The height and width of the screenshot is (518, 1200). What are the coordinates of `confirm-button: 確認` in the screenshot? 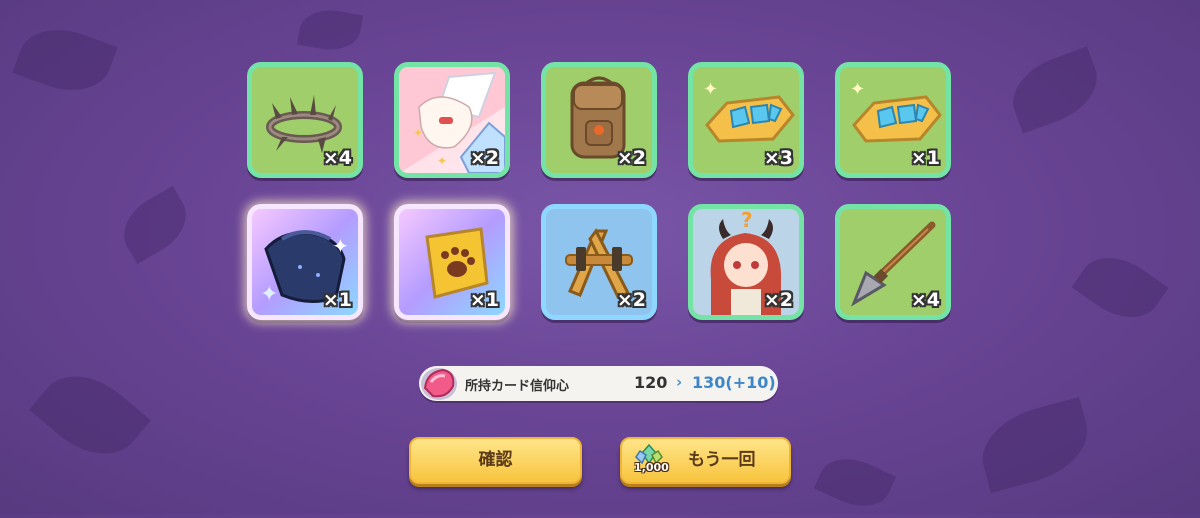 It's located at (495, 460).